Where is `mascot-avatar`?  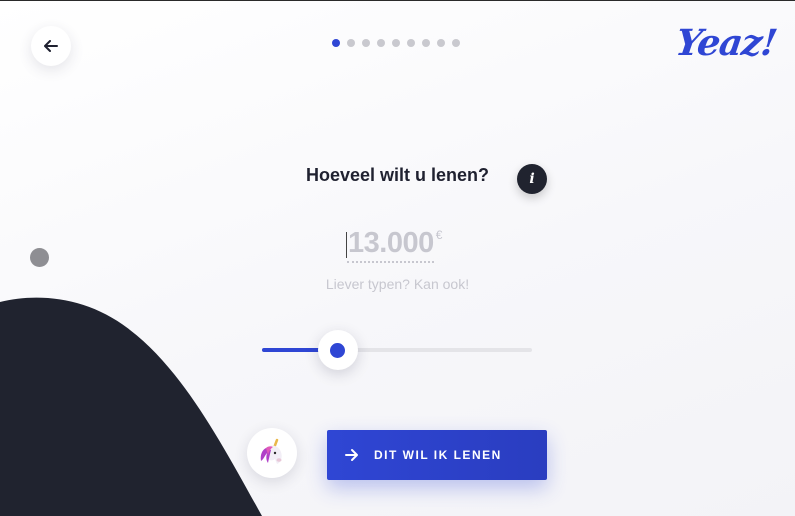
mascot-avatar is located at coordinates (272, 453).